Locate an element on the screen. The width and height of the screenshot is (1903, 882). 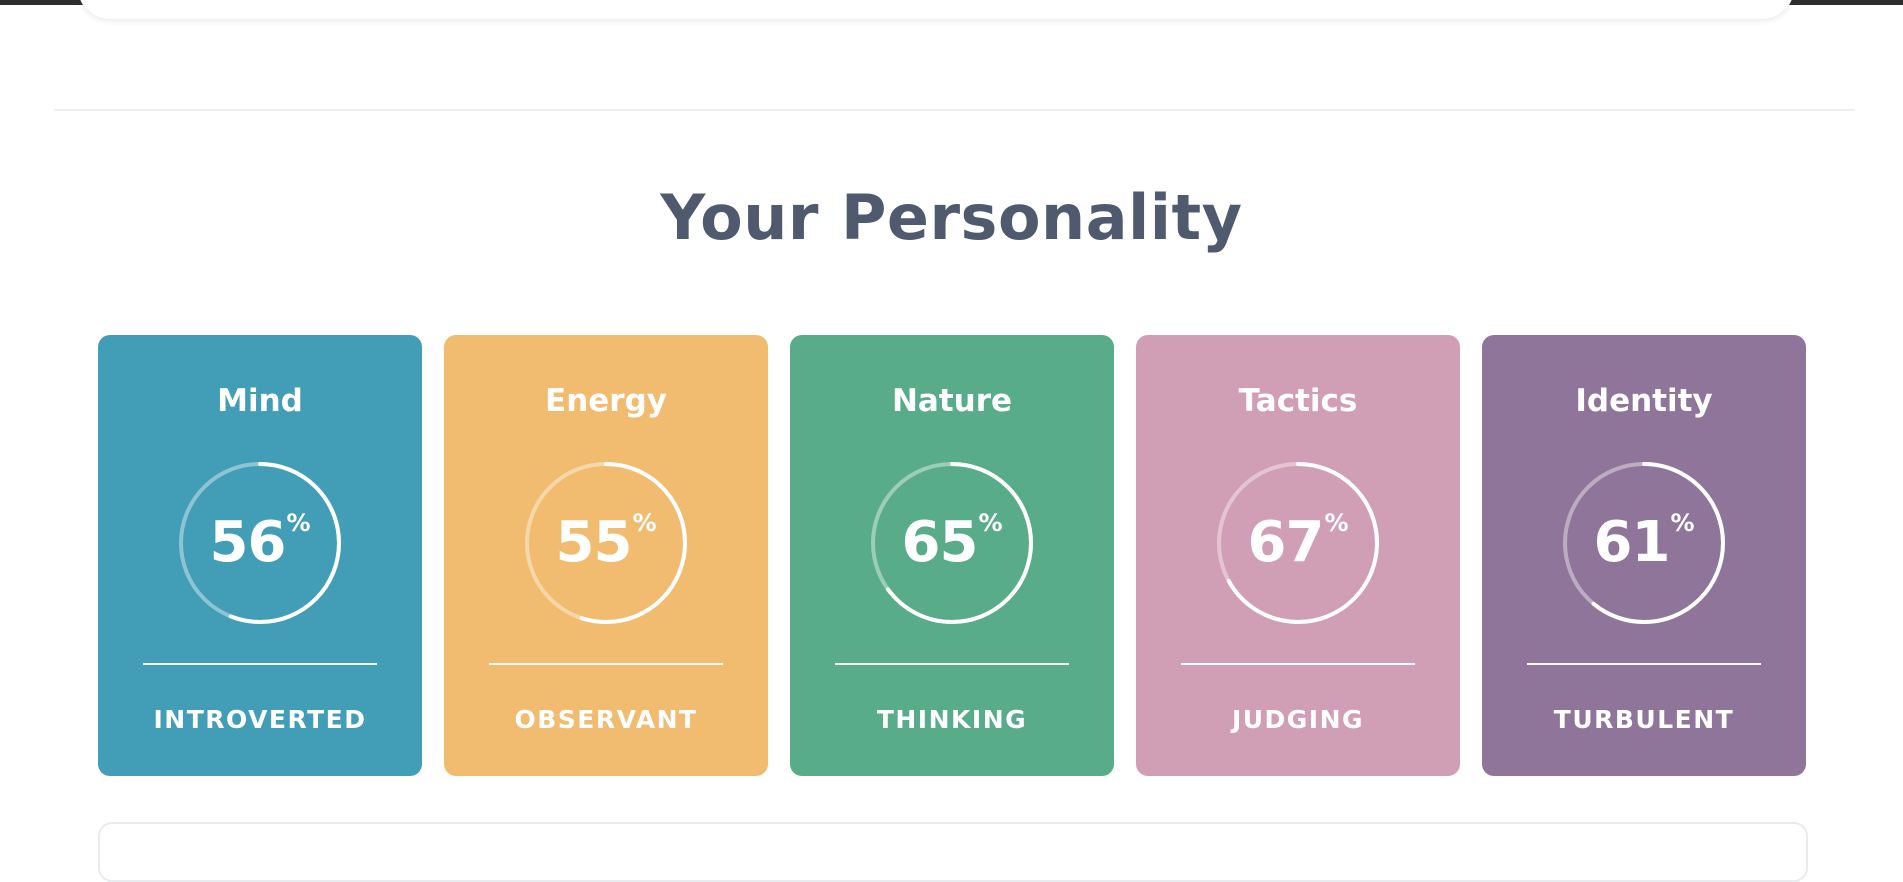
percent-value: 55 is located at coordinates (594, 542).